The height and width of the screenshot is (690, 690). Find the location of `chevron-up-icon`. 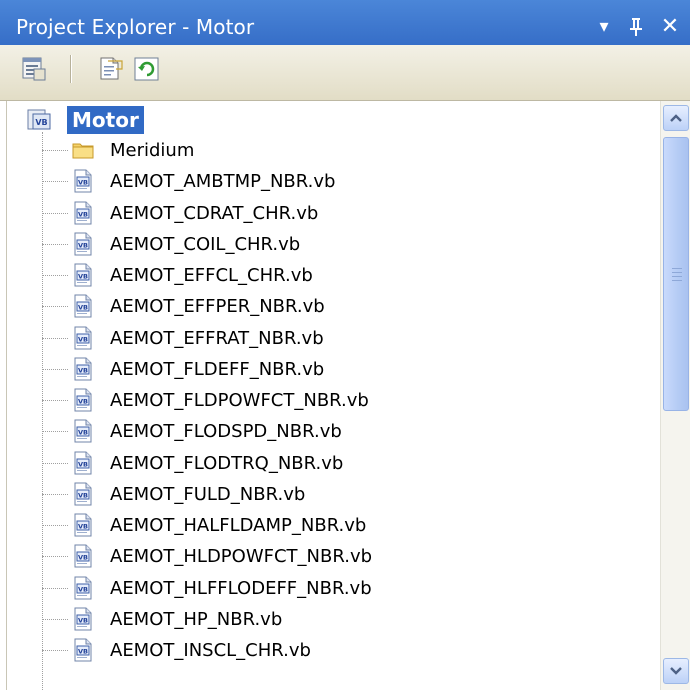

chevron-up-icon is located at coordinates (676, 118).